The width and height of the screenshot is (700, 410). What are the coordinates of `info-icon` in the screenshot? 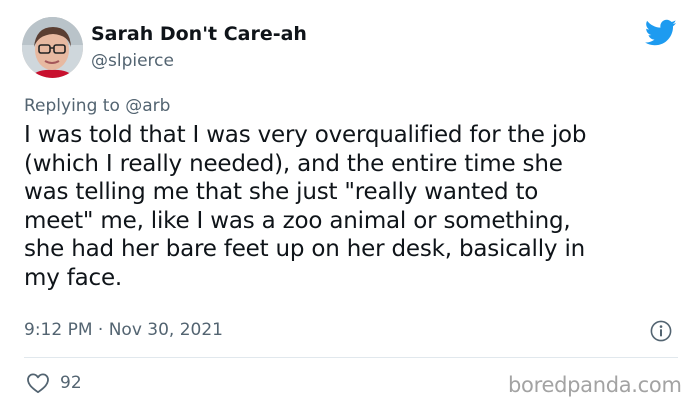 It's located at (661, 331).